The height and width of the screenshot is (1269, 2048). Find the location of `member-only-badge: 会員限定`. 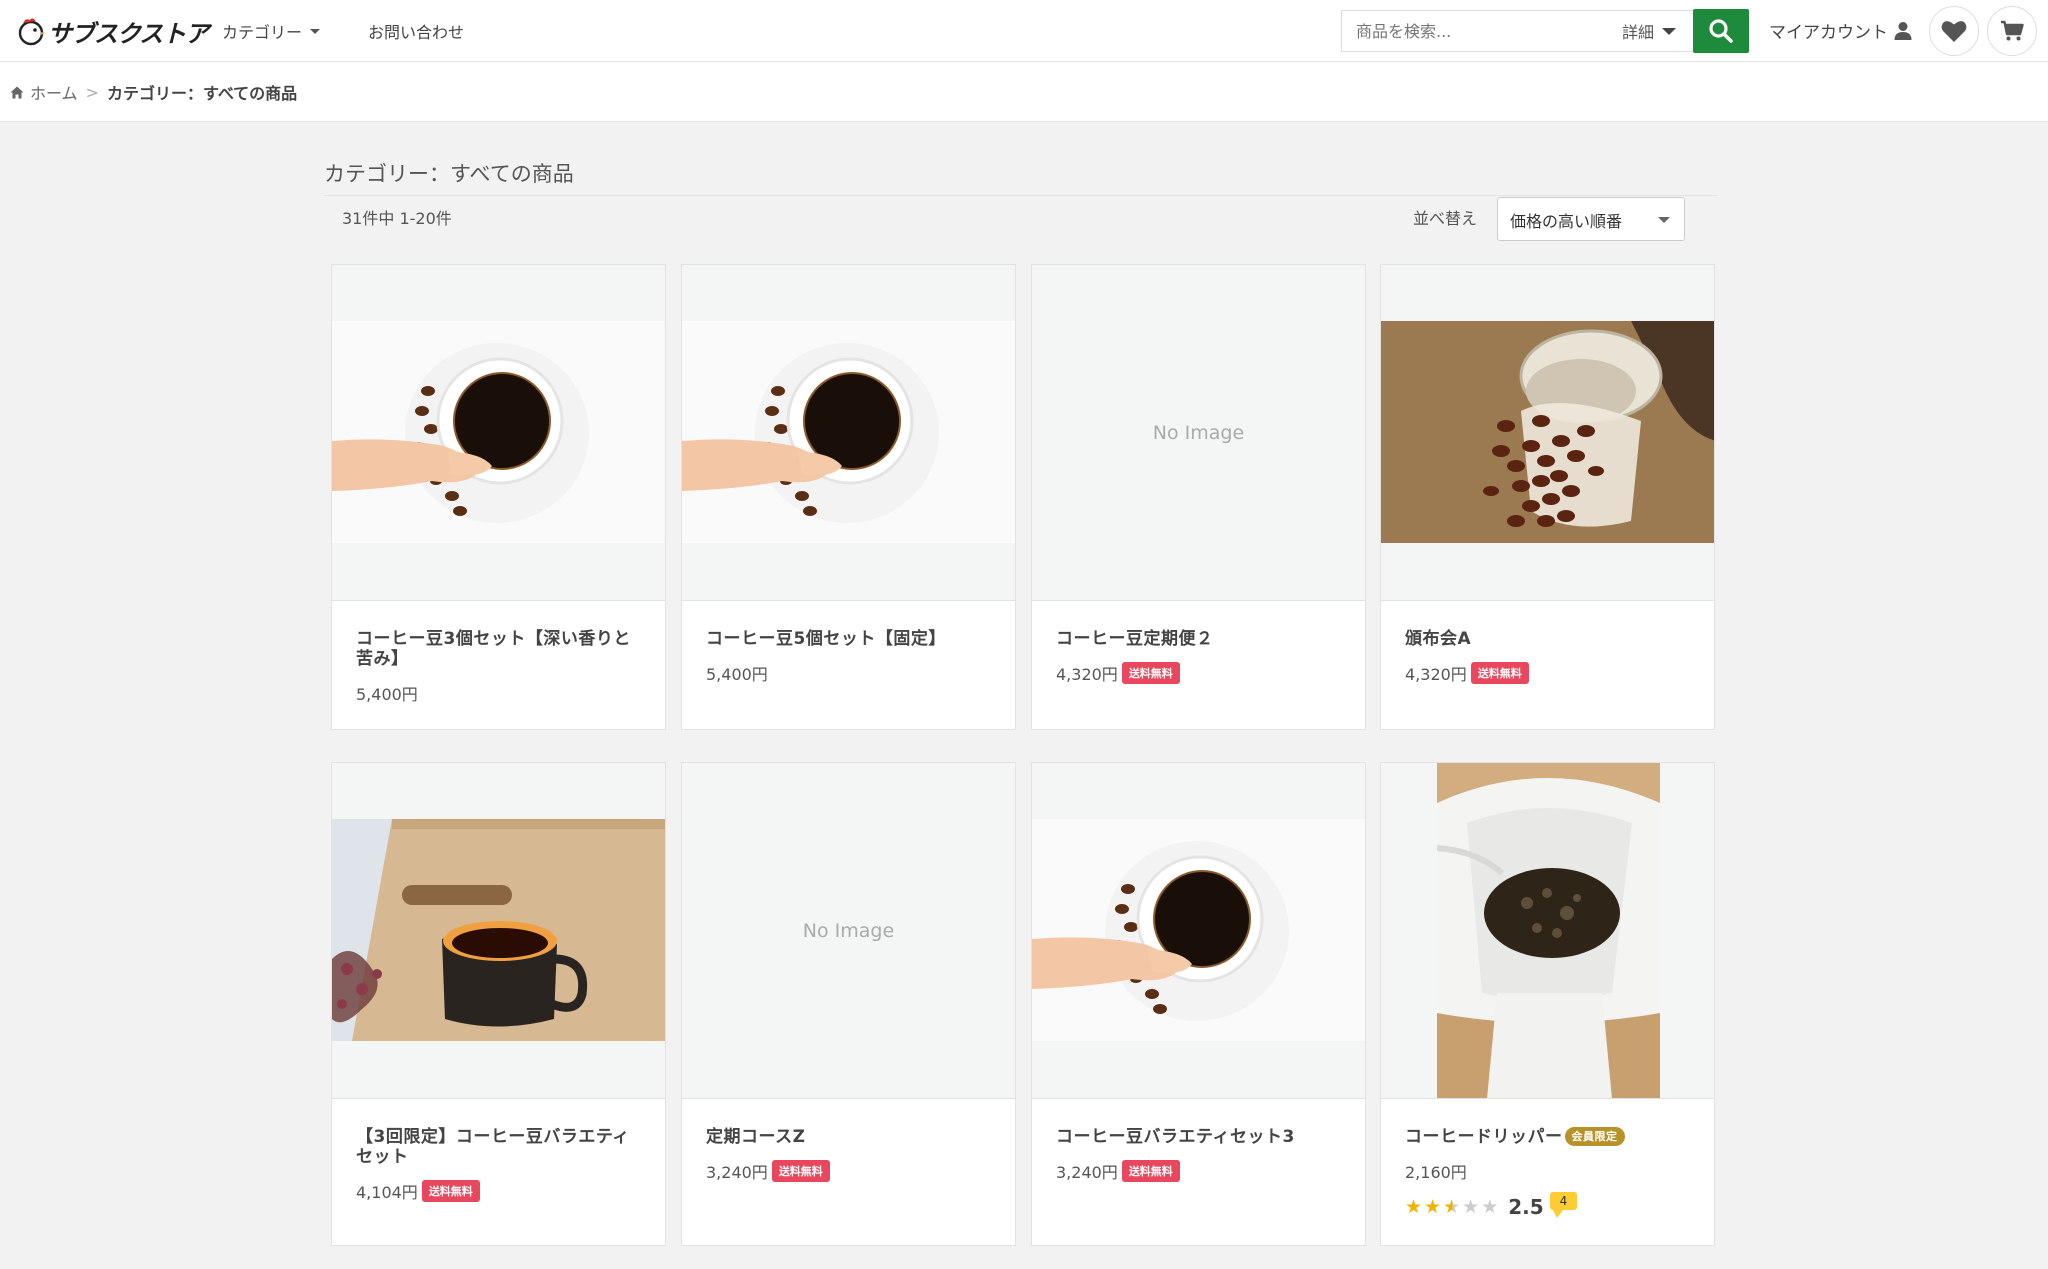

member-only-badge: 会員限定 is located at coordinates (1594, 1136).